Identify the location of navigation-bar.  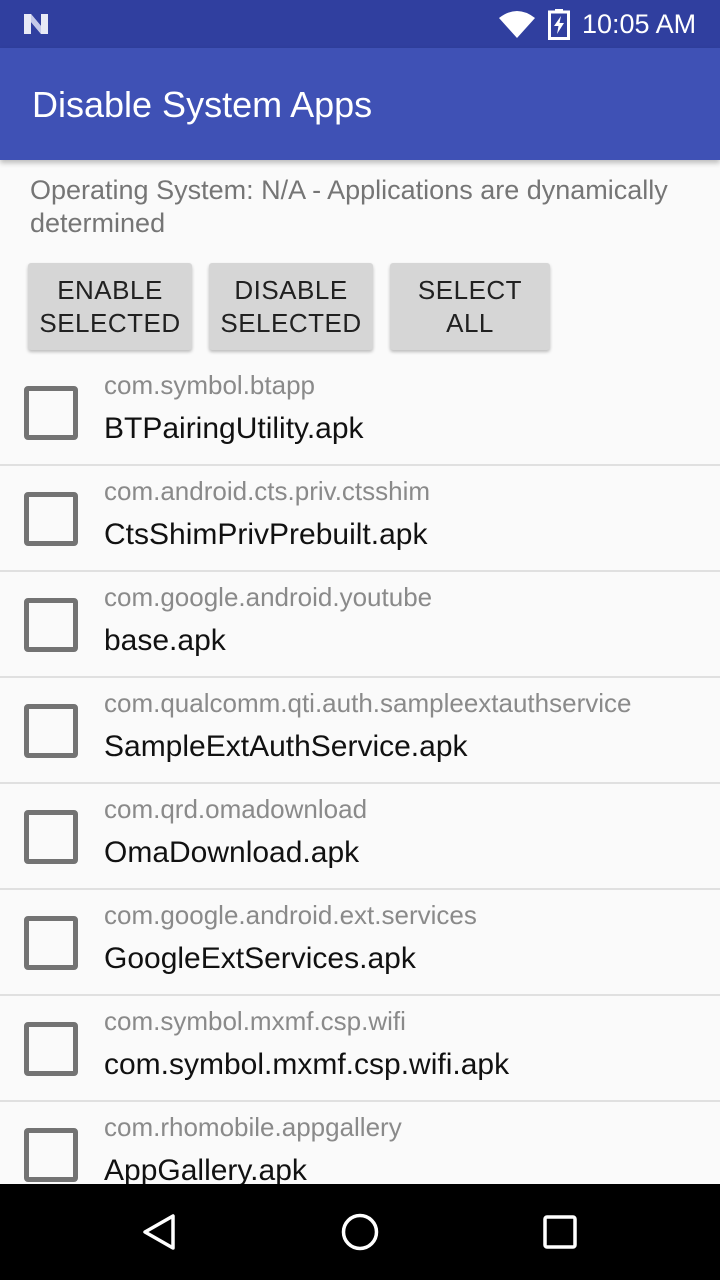
(360, 1232).